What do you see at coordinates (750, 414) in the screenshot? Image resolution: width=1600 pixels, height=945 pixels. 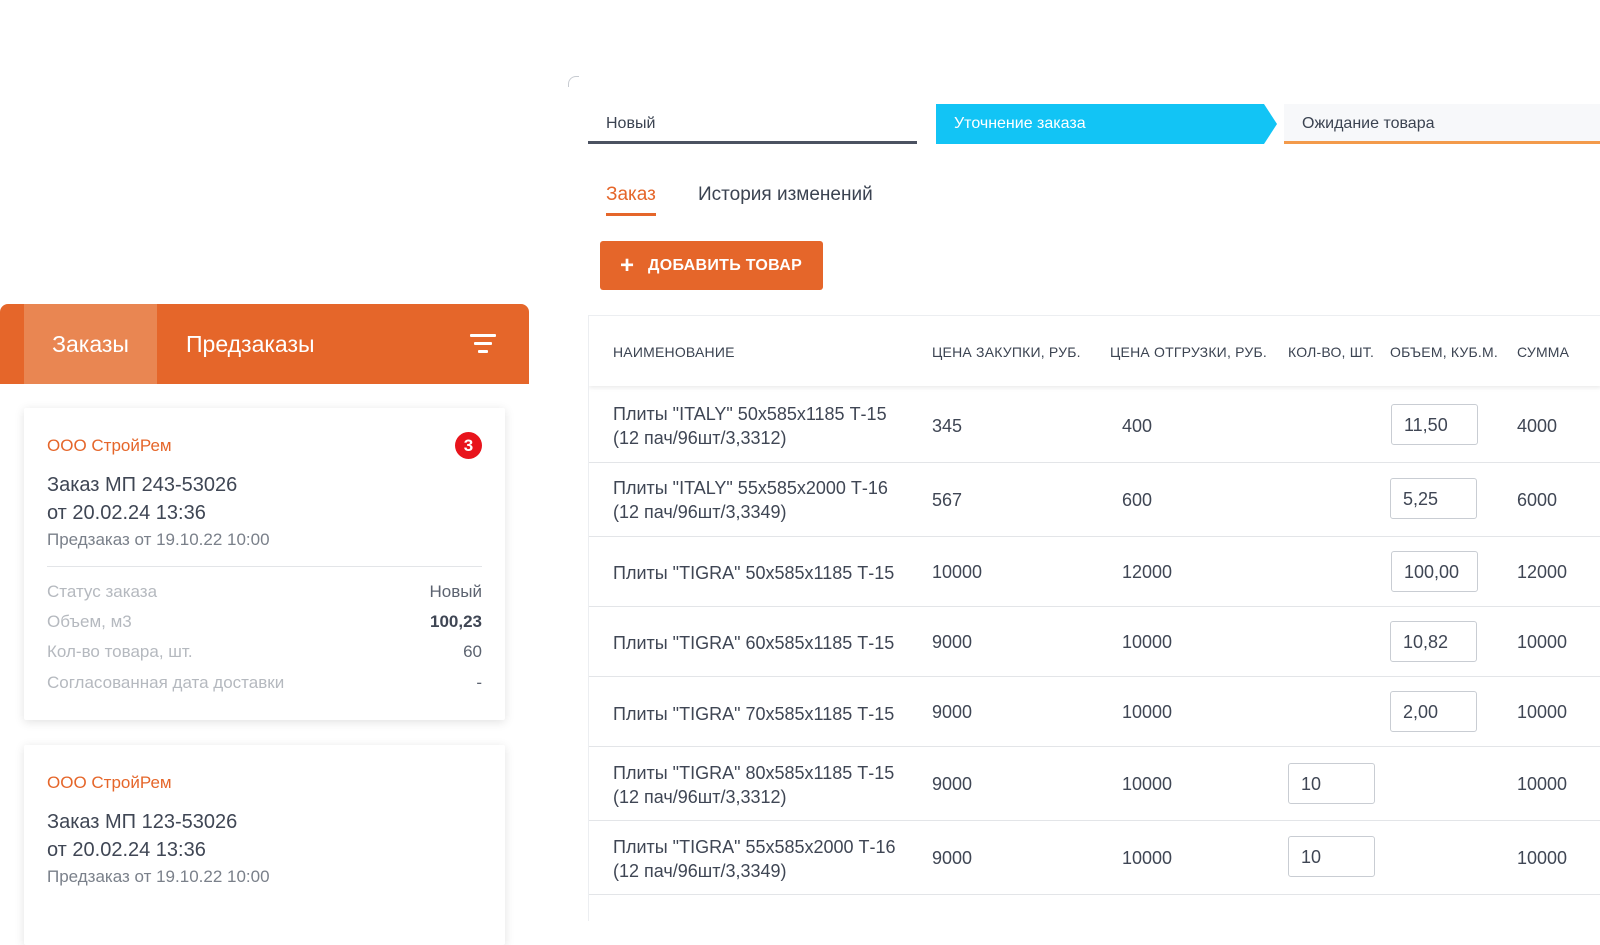 I see `product-name-line: Плиты "ITALY" 50x585x1185 Т-15` at bounding box center [750, 414].